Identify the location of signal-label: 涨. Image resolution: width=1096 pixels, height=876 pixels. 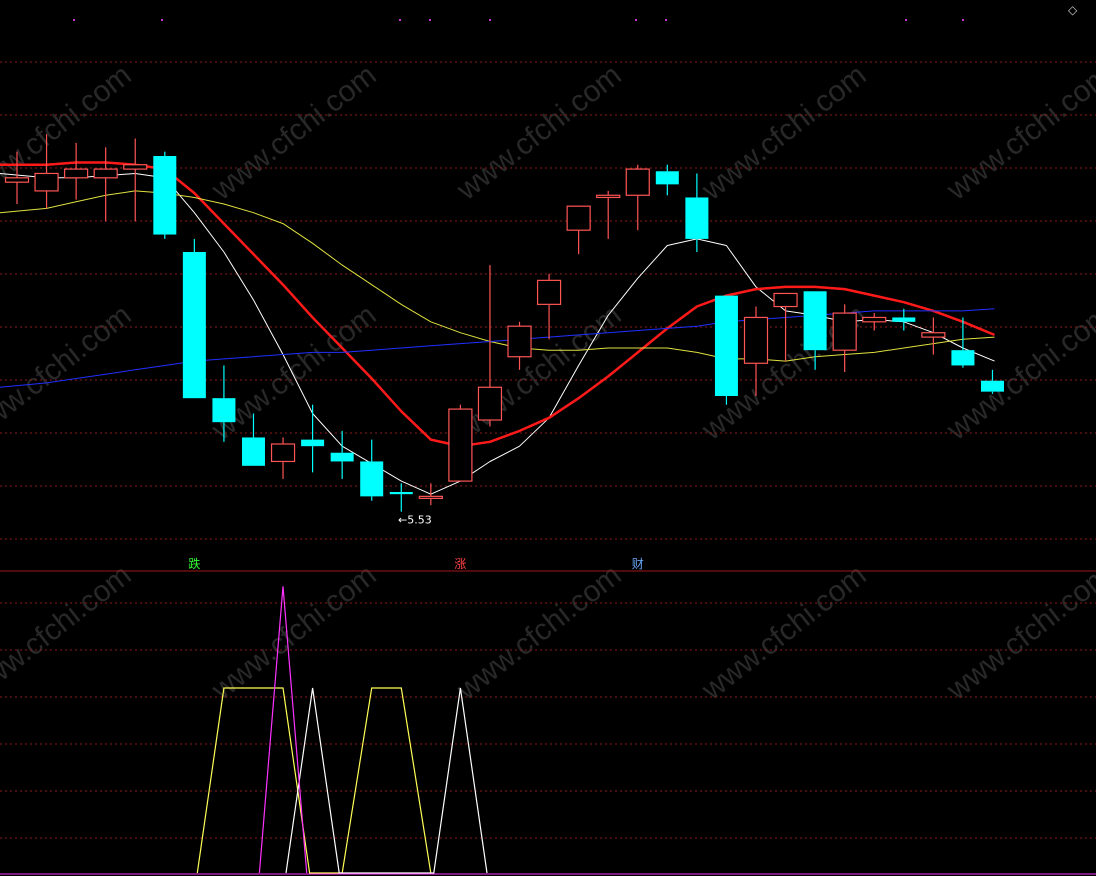
(460, 563).